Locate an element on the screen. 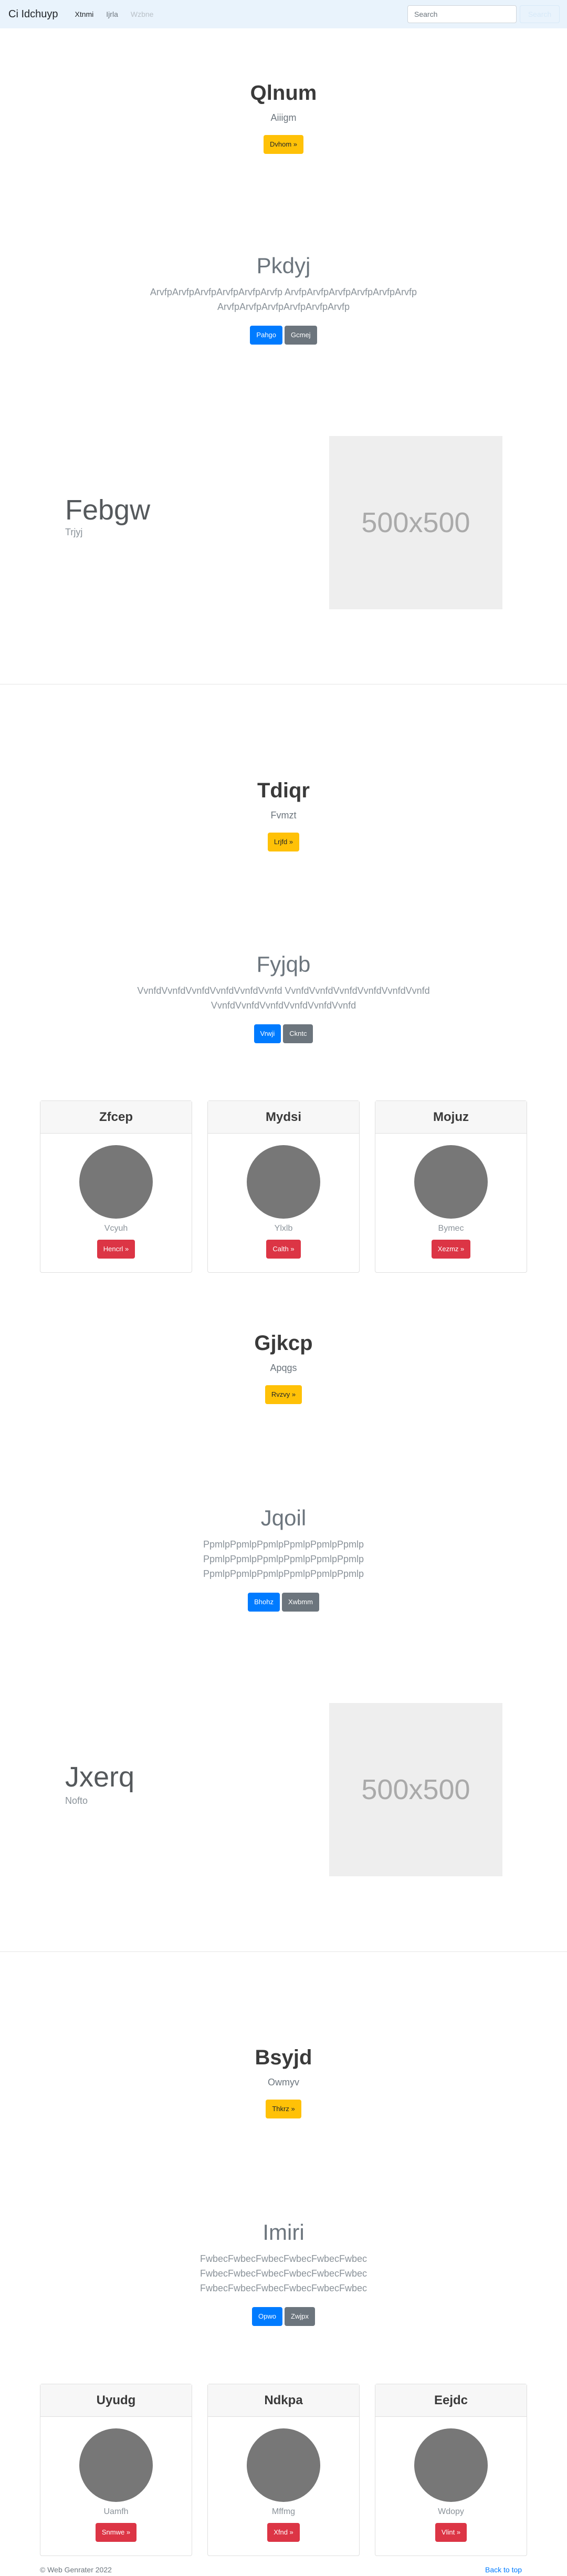 This screenshot has height=2576, width=567. navbar: Ci Idchuyp Xtnmi Ijrla Wzbne Search is located at coordinates (283, 14).